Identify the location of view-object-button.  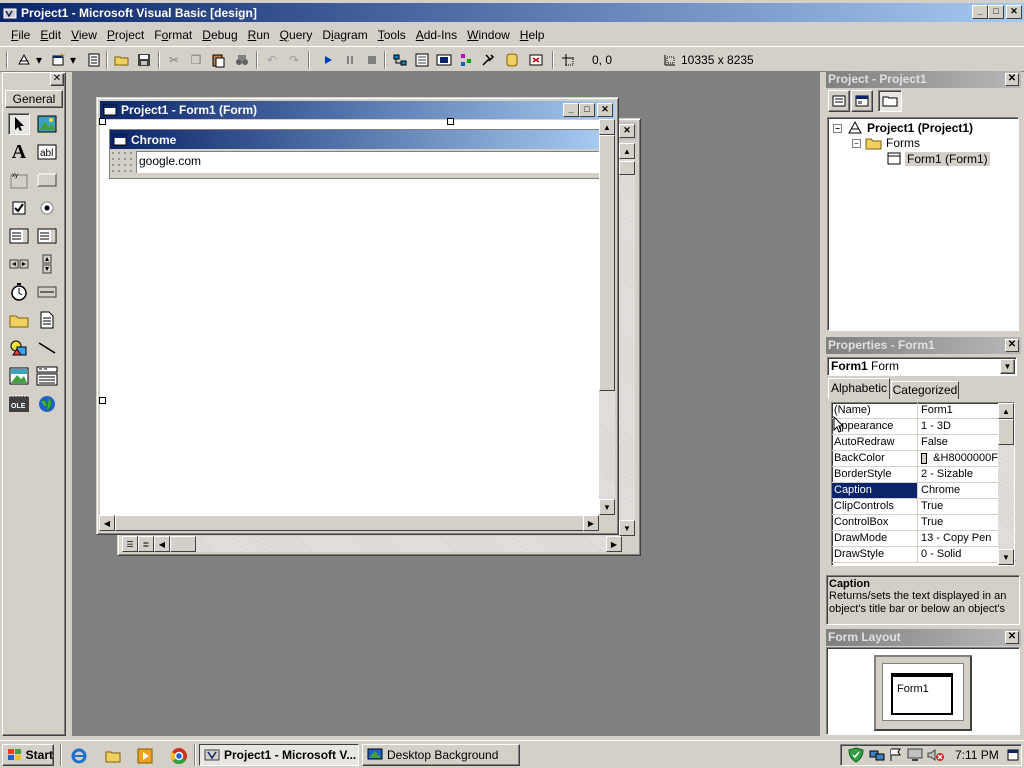
(862, 101).